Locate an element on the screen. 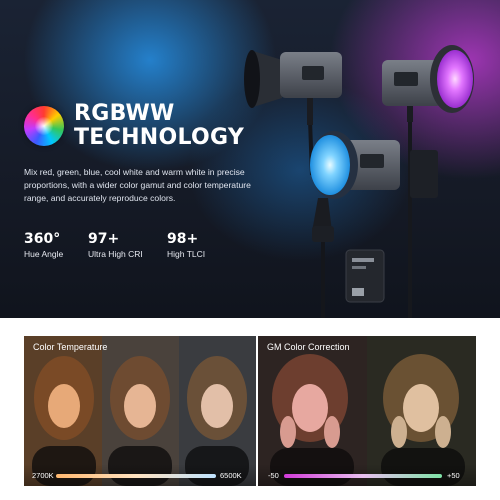  hero-title-line1: RGBWW is located at coordinates (124, 113).